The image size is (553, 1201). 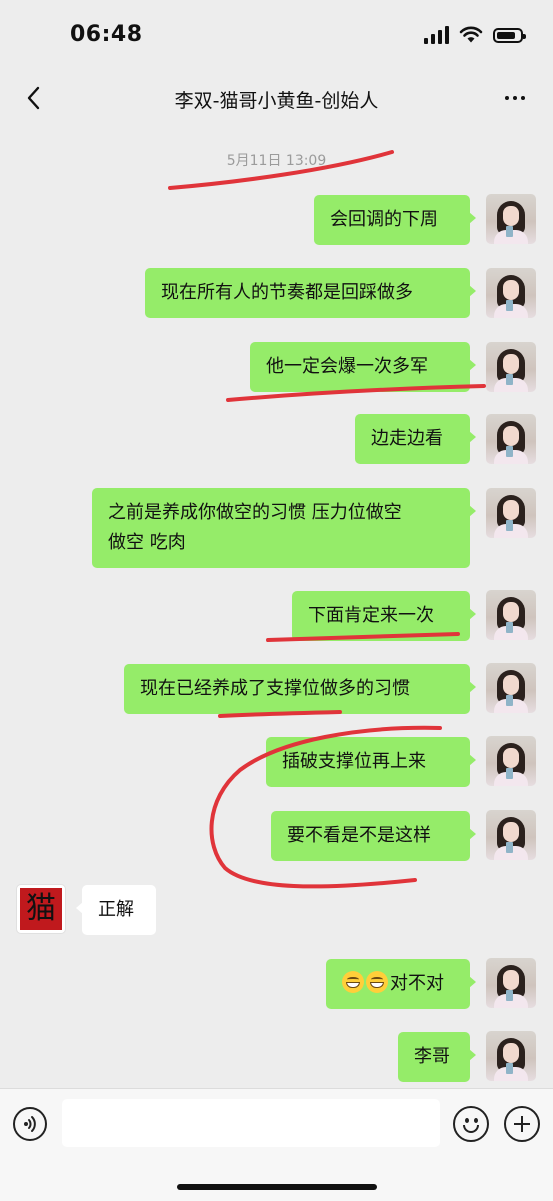 What do you see at coordinates (275, 688) in the screenshot?
I see `message-text: 现在已经养成了支撑位做多的习惯` at bounding box center [275, 688].